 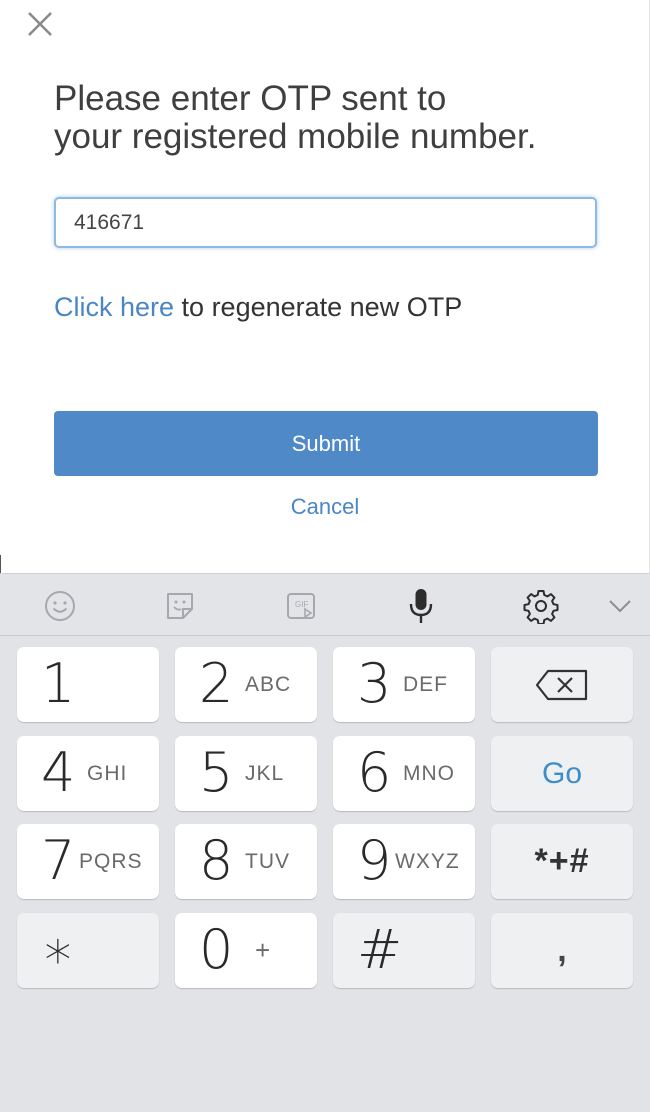 I want to click on key-digit: #, so click(x=380, y=949).